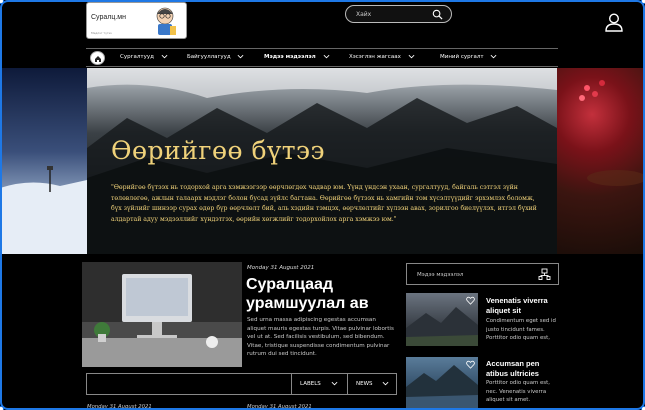 The width and height of the screenshot is (645, 410). Describe the element at coordinates (43, 161) in the screenshot. I see `hero-prev-slide` at that location.